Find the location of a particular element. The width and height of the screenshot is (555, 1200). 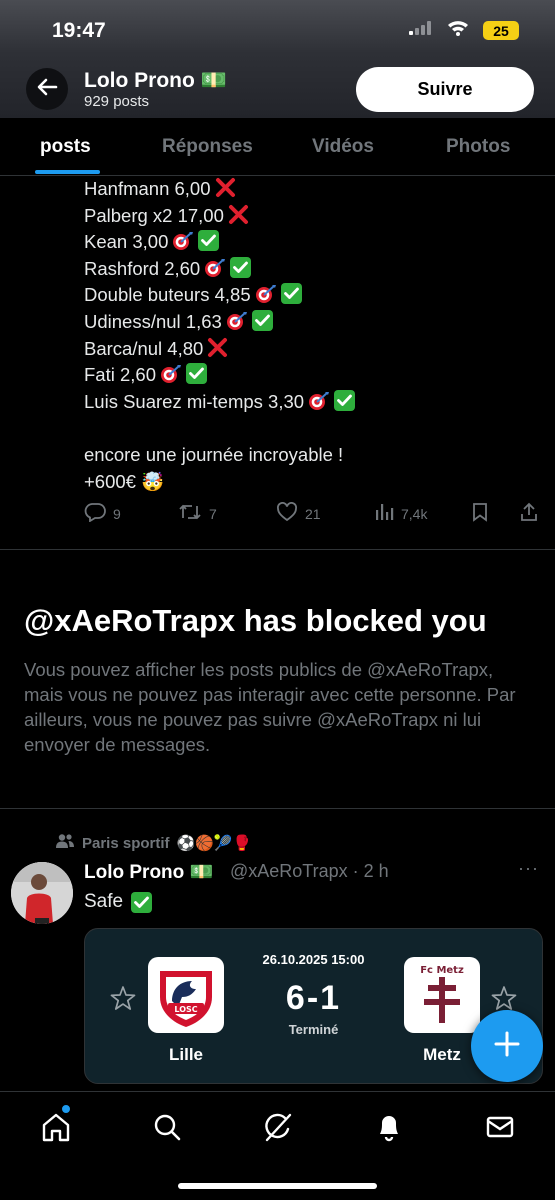

views-button: 7,4k is located at coordinates (400, 513).